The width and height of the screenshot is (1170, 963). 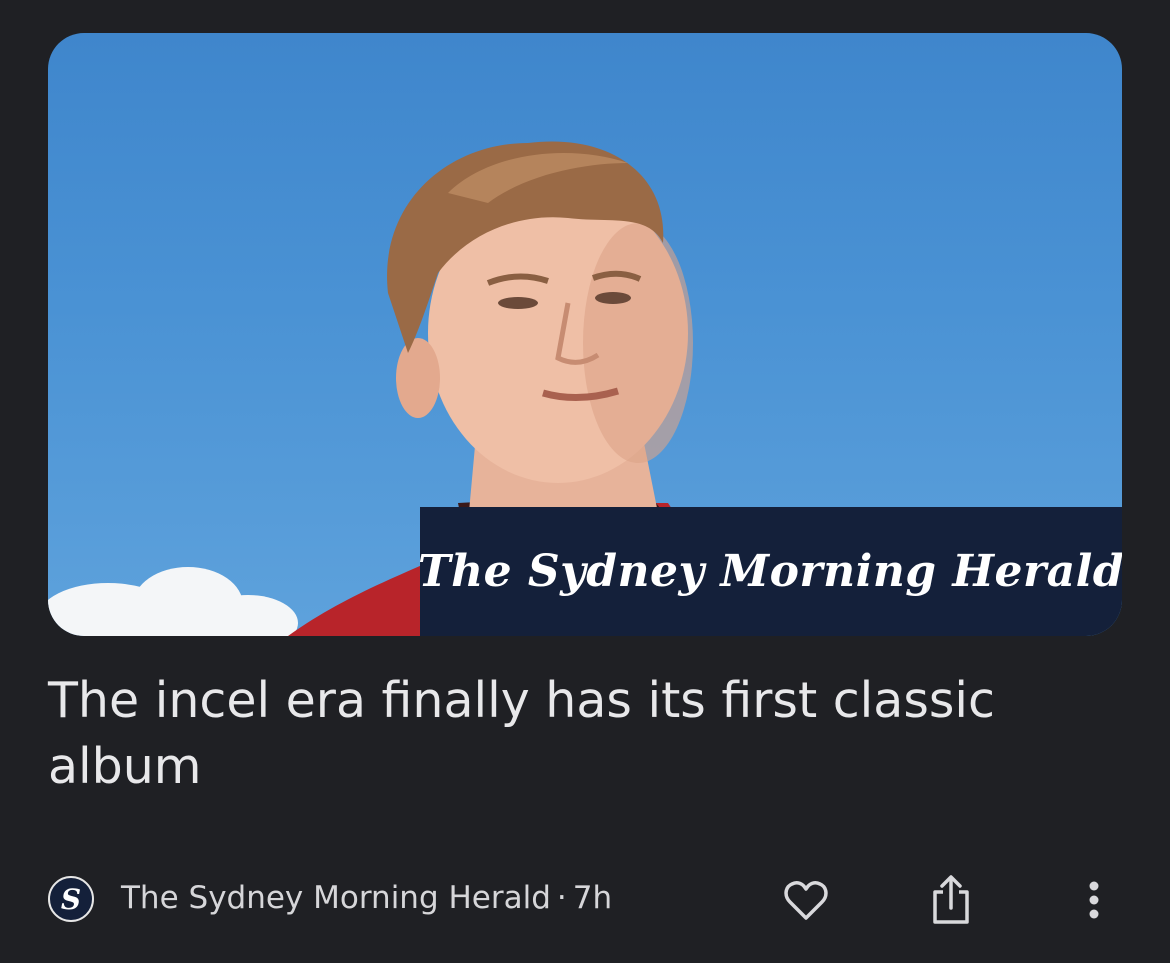 I want to click on masthead-text: The Sydney Morning Herald, so click(x=769, y=571).